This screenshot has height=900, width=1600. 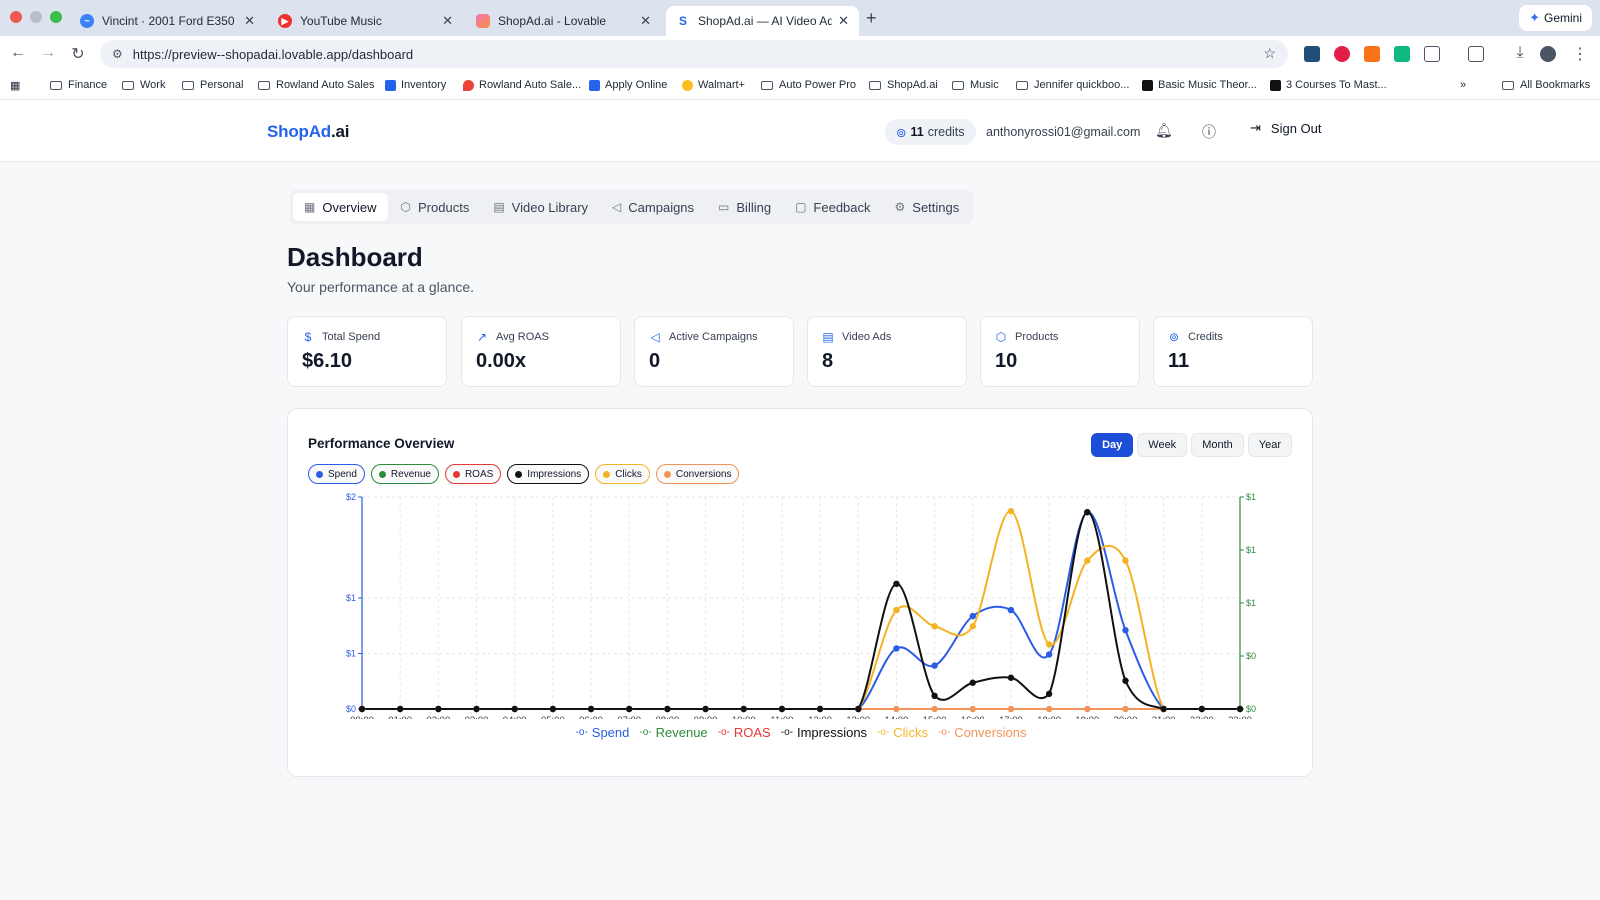 What do you see at coordinates (653, 207) in the screenshot?
I see `tab-campaigns: ◁ Campaigns` at bounding box center [653, 207].